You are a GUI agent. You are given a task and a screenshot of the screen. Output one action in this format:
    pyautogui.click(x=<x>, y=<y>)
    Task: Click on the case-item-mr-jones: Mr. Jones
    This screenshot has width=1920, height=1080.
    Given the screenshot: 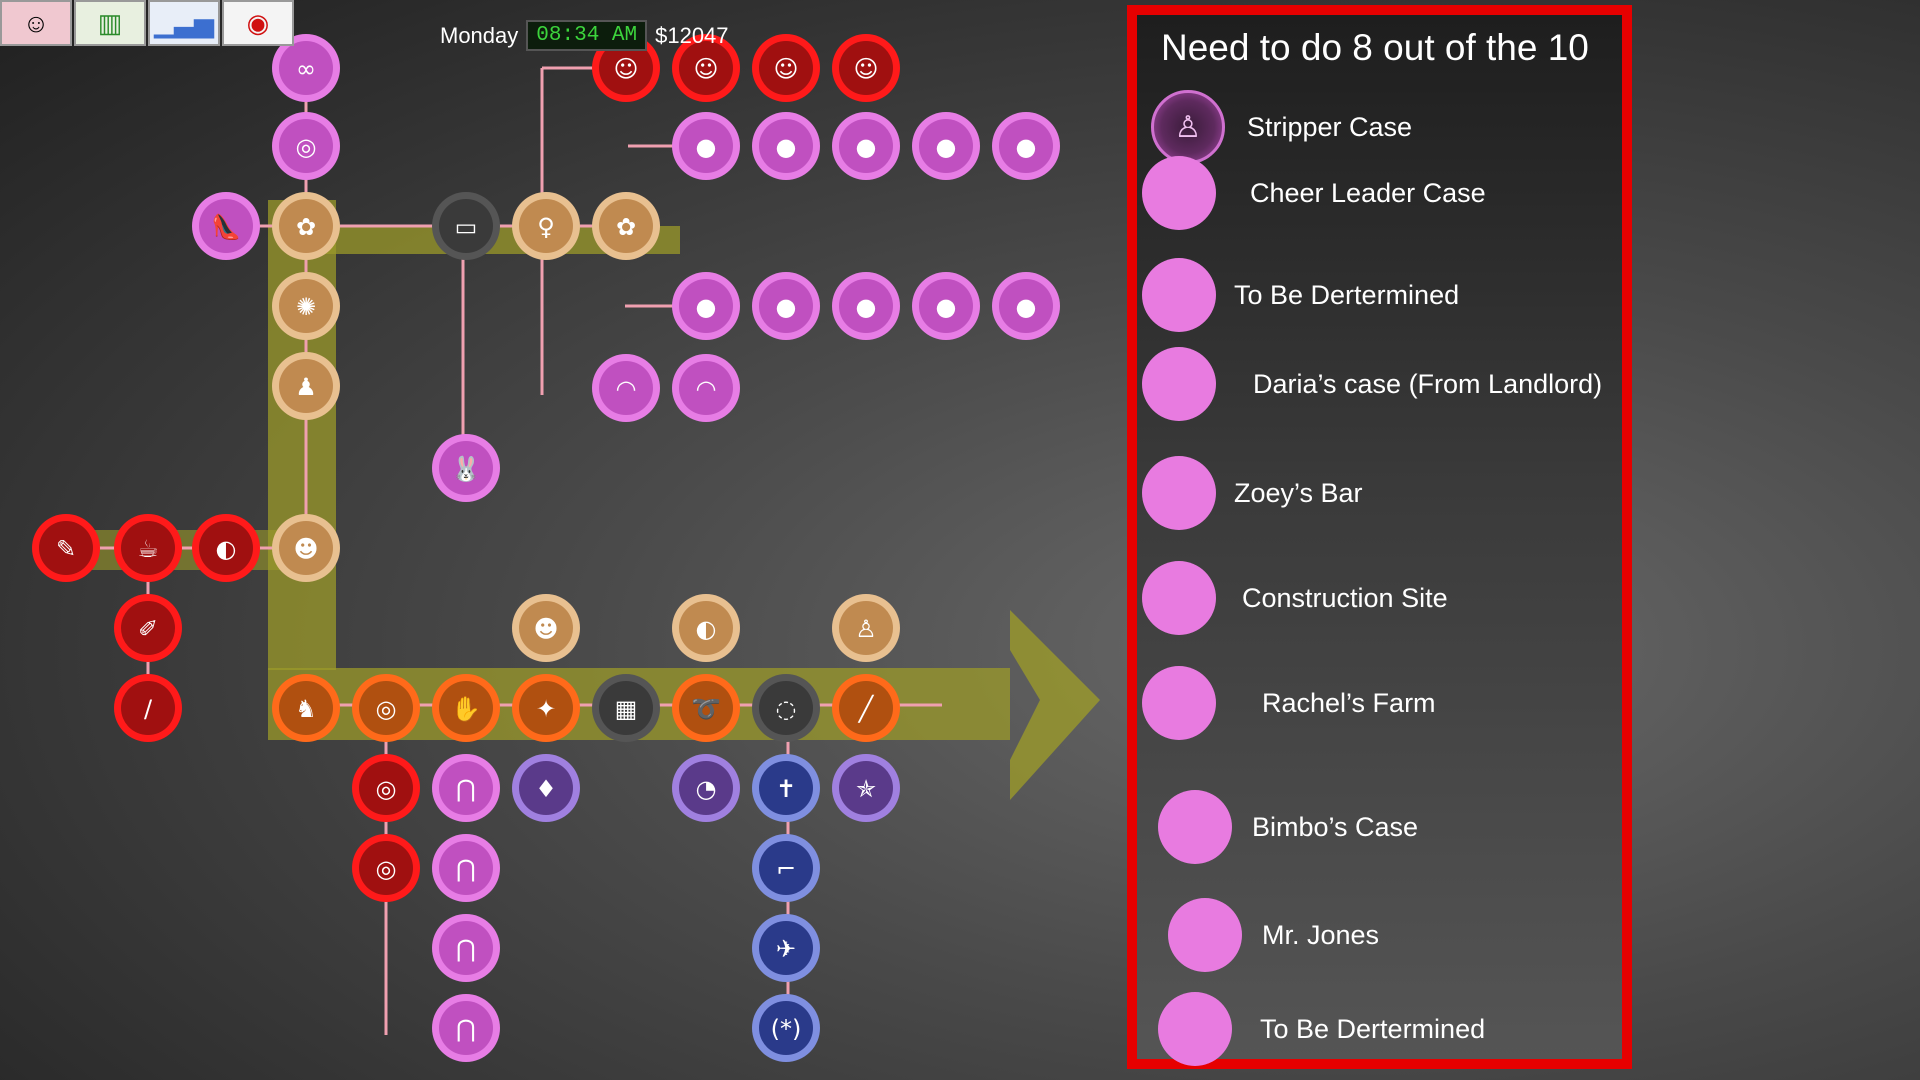 What is the action you would take?
    pyautogui.click(x=1273, y=935)
    